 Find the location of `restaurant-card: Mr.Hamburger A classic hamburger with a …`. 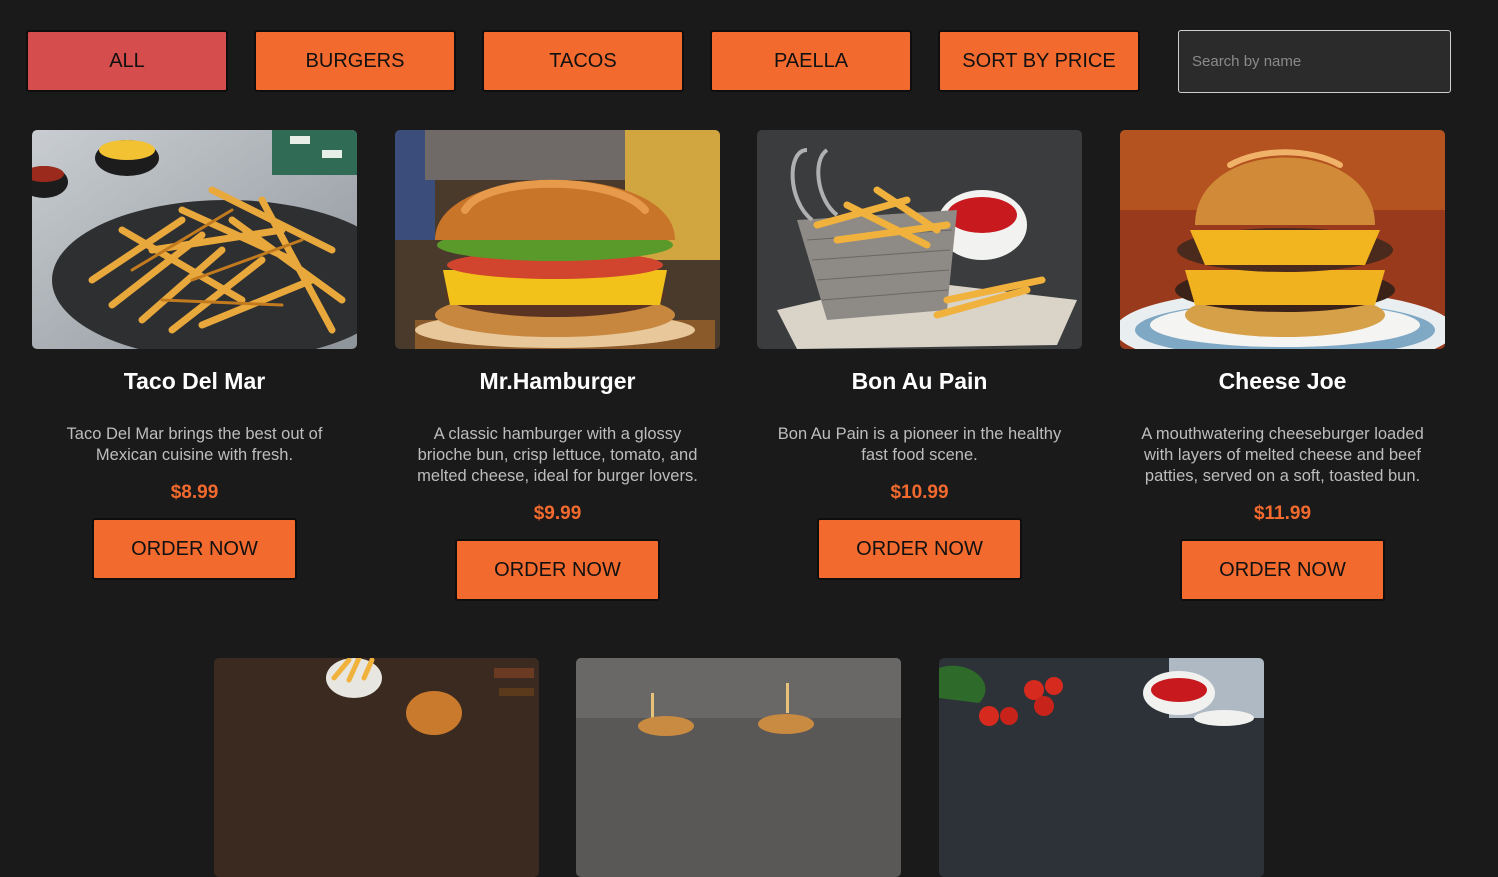

restaurant-card: Mr.Hamburger A classic hamburger with a … is located at coordinates (557, 365).